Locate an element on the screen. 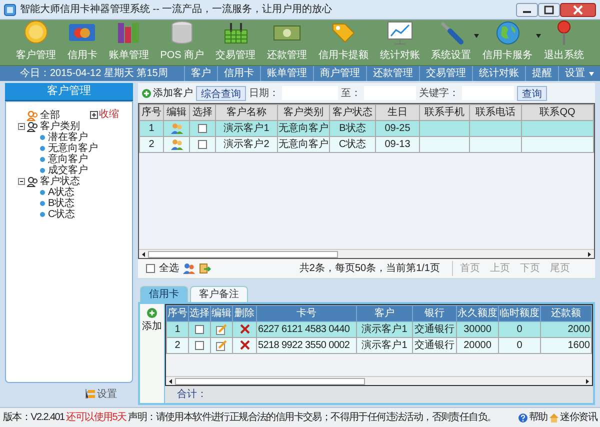 The height and width of the screenshot is (427, 600). toolbar-button: POS 商户 is located at coordinates (182, 41).